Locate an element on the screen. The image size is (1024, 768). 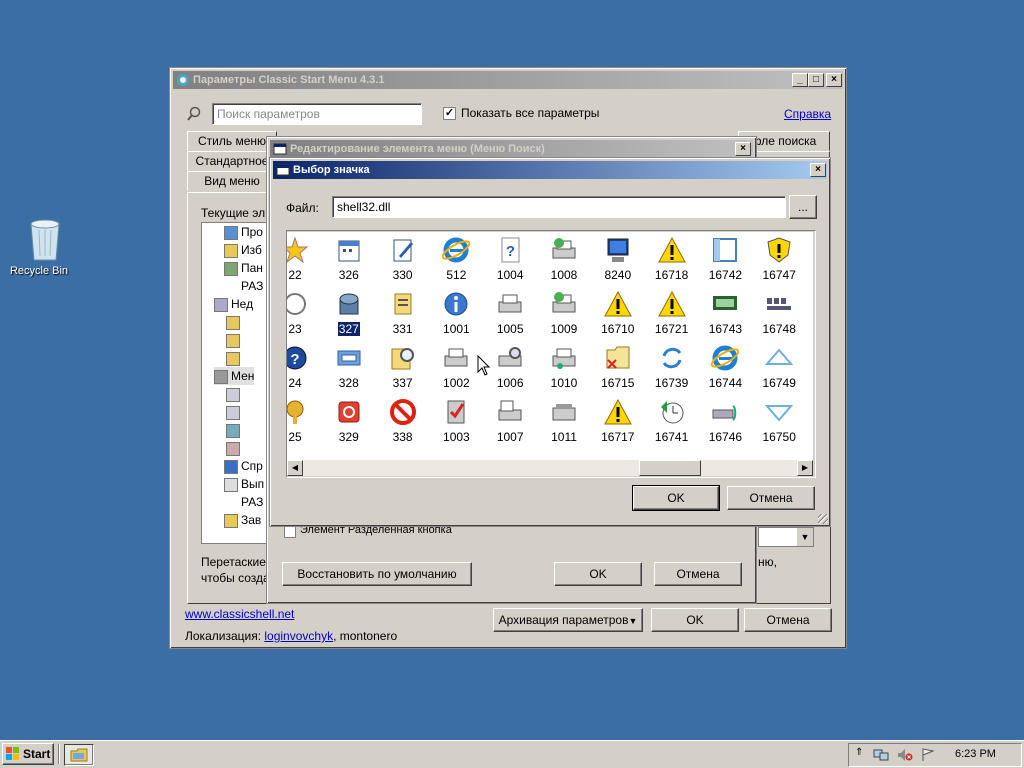
main-window-titlebar: Параметры Classic Start Menu 4.3.1 is located at coordinates (508, 80).